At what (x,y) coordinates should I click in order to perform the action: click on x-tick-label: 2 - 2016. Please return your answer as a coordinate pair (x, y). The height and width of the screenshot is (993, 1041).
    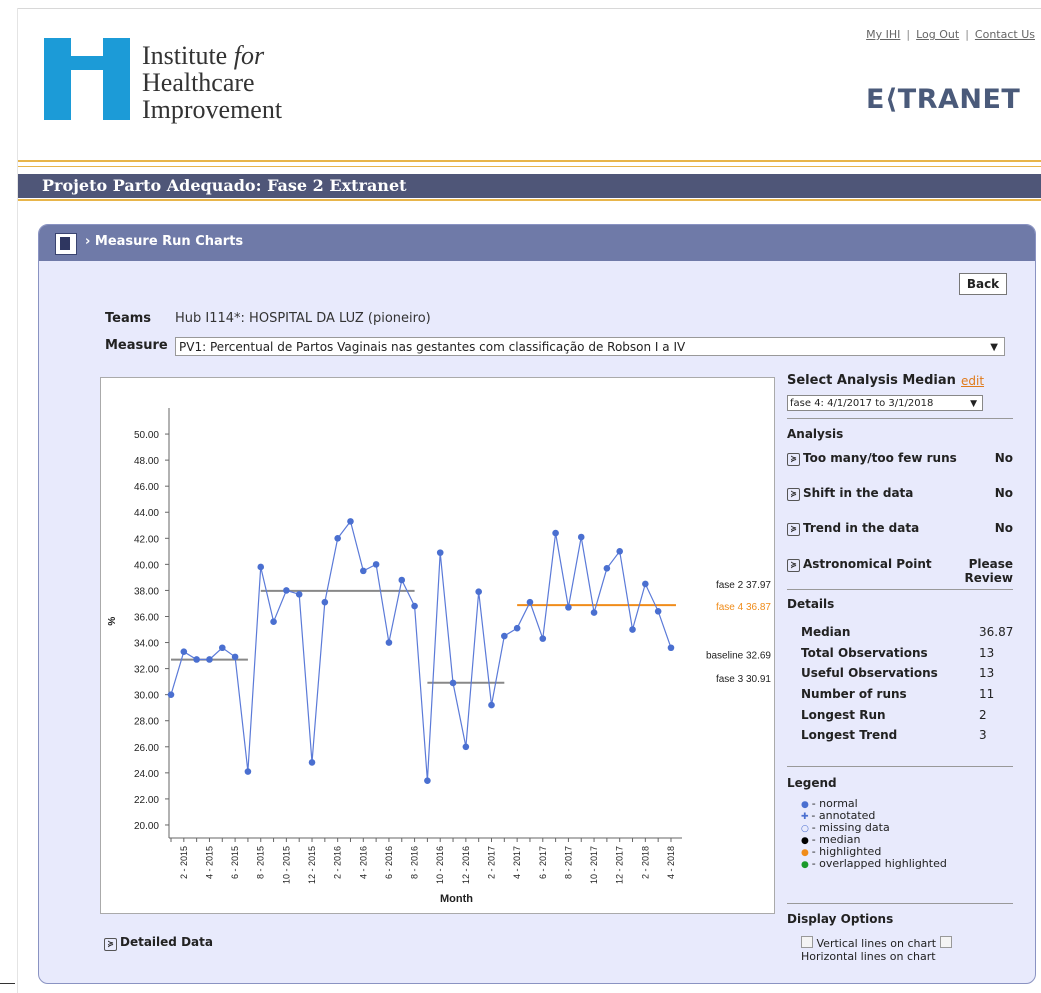
    Looking at the image, I should click on (338, 862).